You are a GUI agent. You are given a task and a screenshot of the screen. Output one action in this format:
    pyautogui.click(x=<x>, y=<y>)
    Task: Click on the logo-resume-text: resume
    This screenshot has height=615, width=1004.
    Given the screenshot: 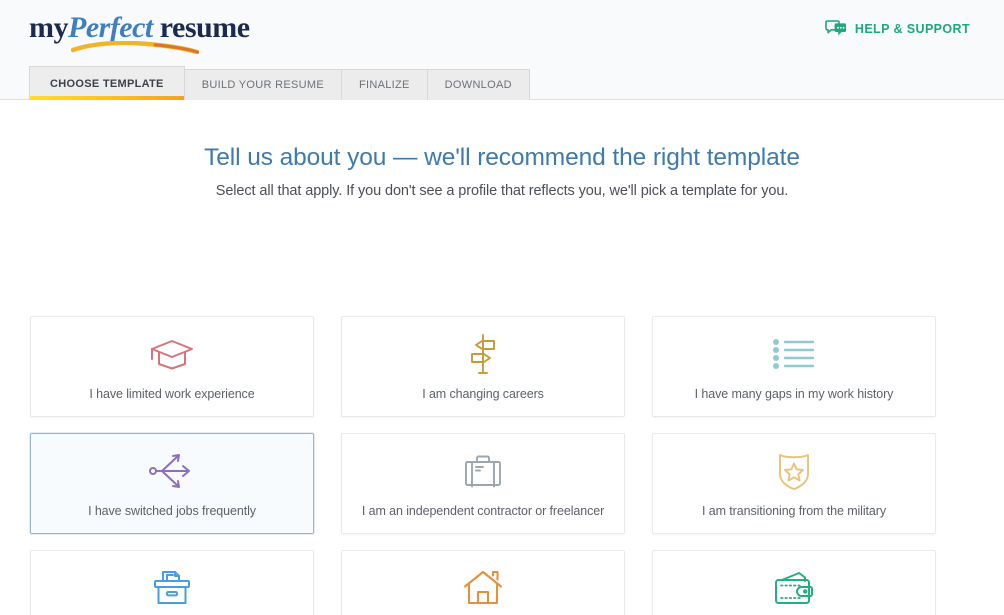 What is the action you would take?
    pyautogui.click(x=204, y=27)
    